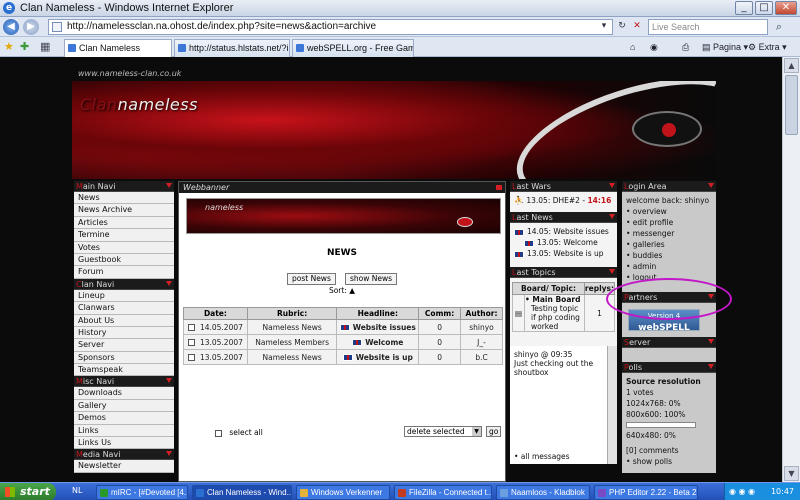 The height and width of the screenshot is (500, 800). I want to click on tray-icons: ◉ ◉ ◉, so click(742, 491).